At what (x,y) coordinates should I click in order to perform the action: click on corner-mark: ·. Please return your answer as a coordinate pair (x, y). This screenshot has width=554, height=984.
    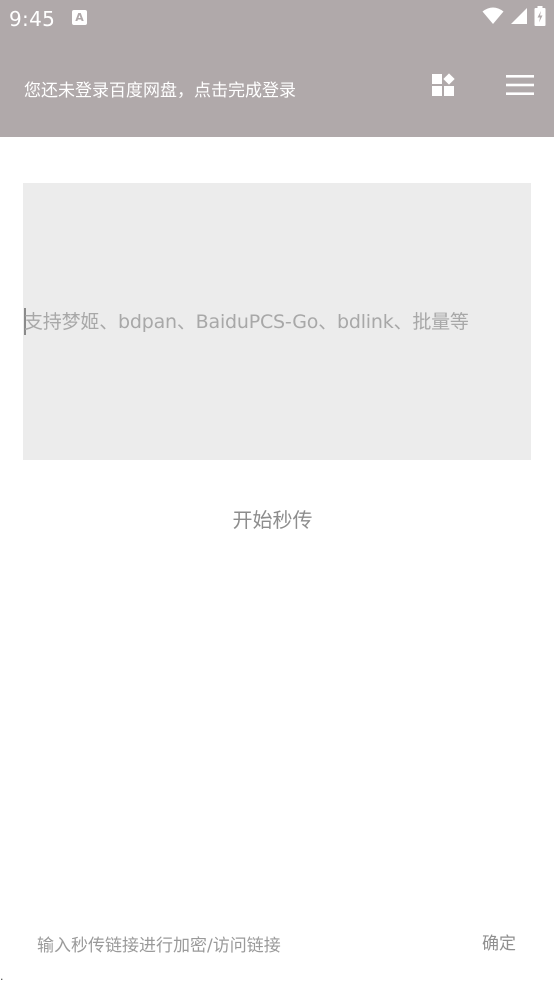
    Looking at the image, I should click on (2, 978).